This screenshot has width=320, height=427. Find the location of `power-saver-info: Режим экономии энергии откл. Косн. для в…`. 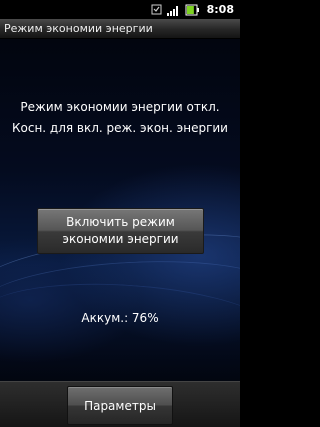

power-saver-info: Режим экономии энергии откл. Косн. для в… is located at coordinates (120, 118).